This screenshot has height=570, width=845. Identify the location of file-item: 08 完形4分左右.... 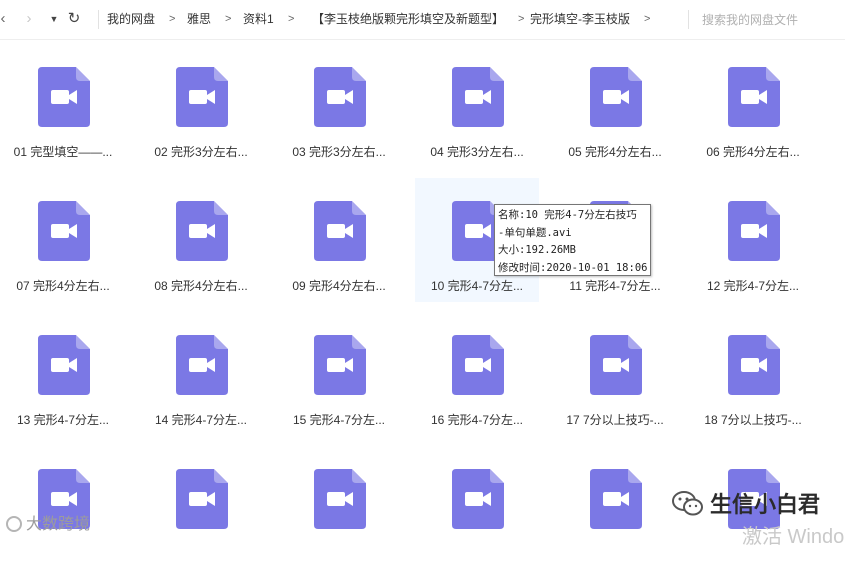
(201, 240).